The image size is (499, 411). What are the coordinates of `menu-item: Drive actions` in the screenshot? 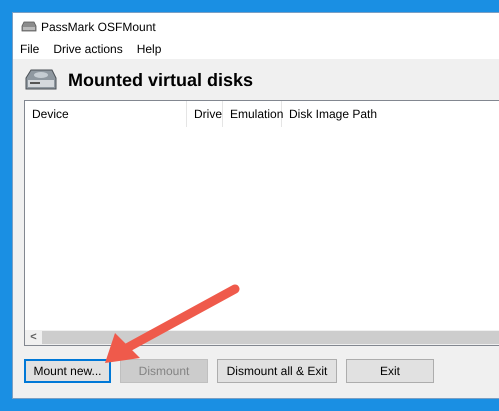 It's located at (88, 50).